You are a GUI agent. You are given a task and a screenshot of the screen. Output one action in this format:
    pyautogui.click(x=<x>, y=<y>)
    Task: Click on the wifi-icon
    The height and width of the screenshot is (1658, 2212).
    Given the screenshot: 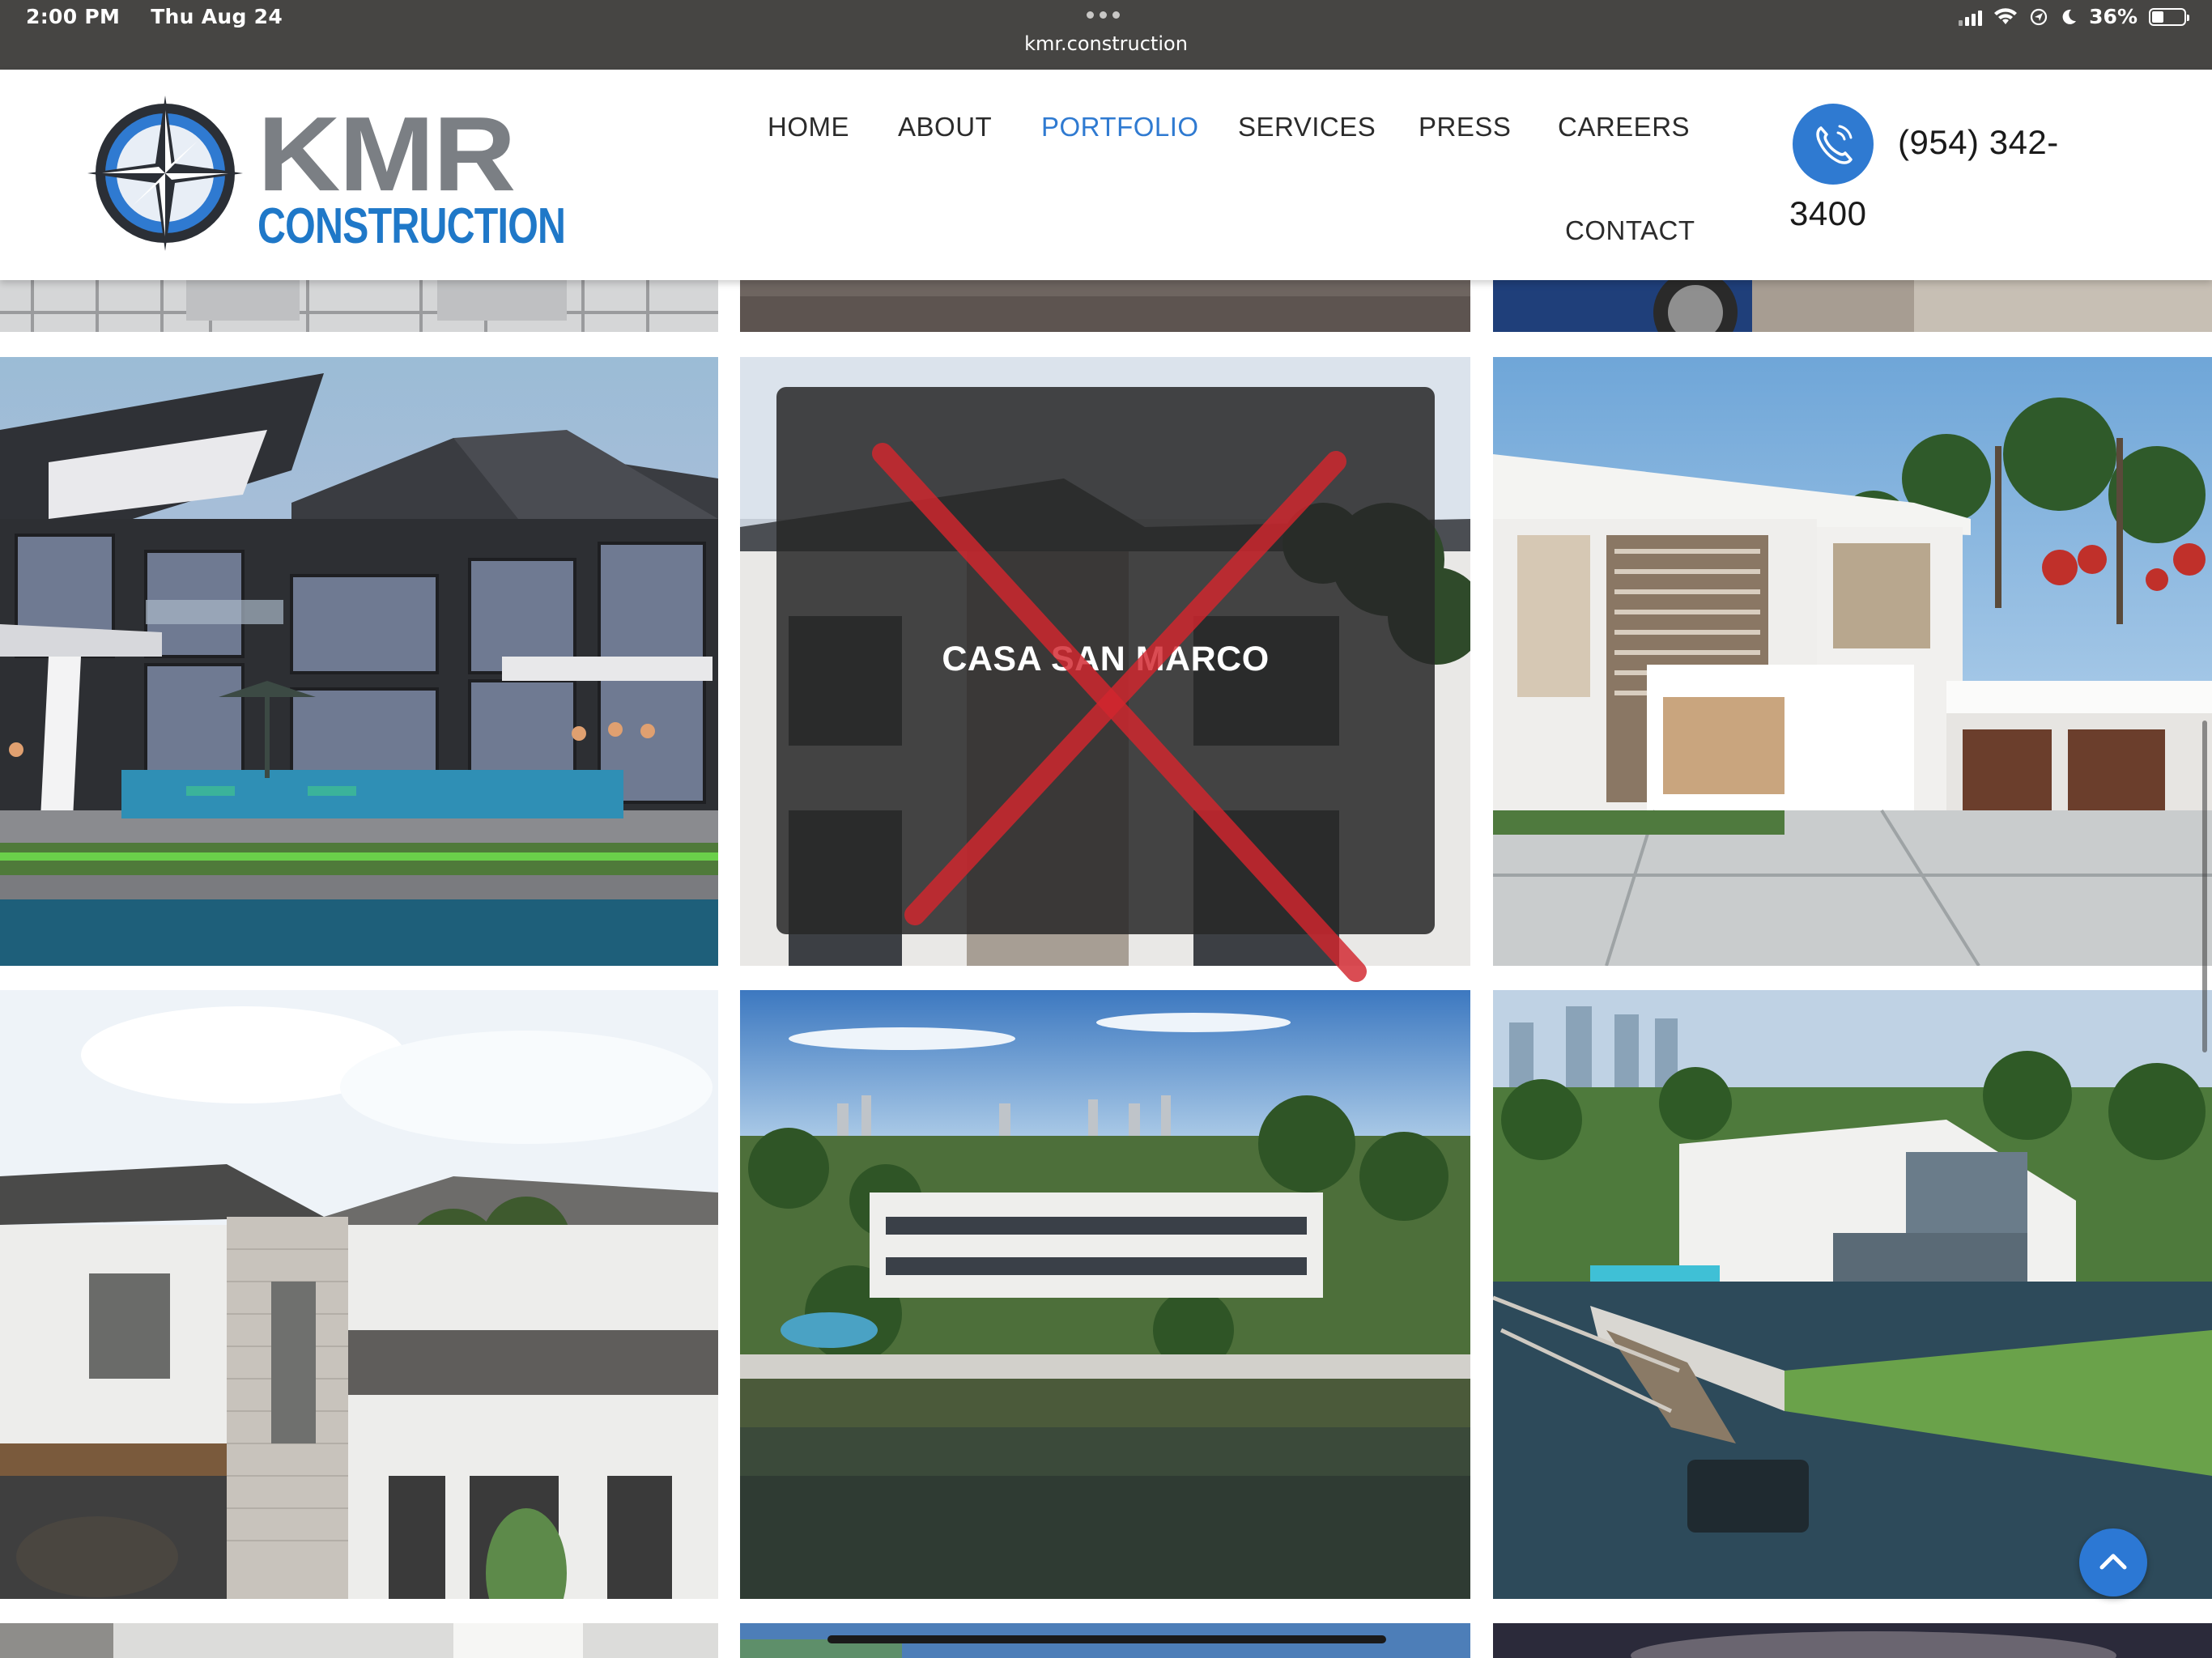 What is the action you would take?
    pyautogui.click(x=2006, y=15)
    